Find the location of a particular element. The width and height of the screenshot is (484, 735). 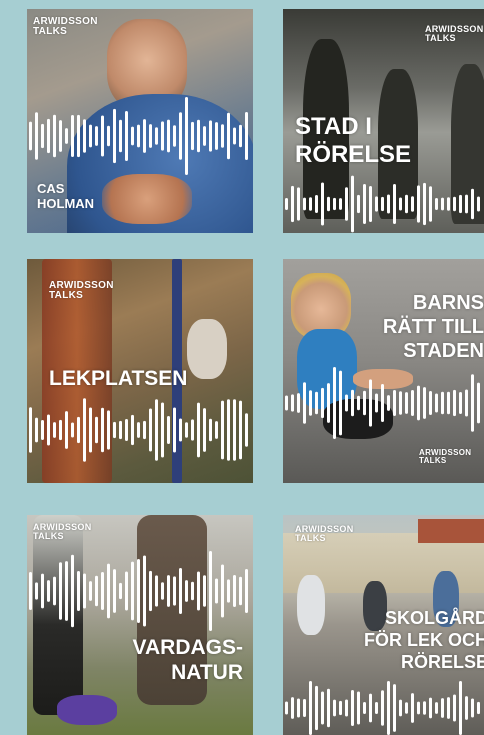

child-figure is located at coordinates (207, 349).